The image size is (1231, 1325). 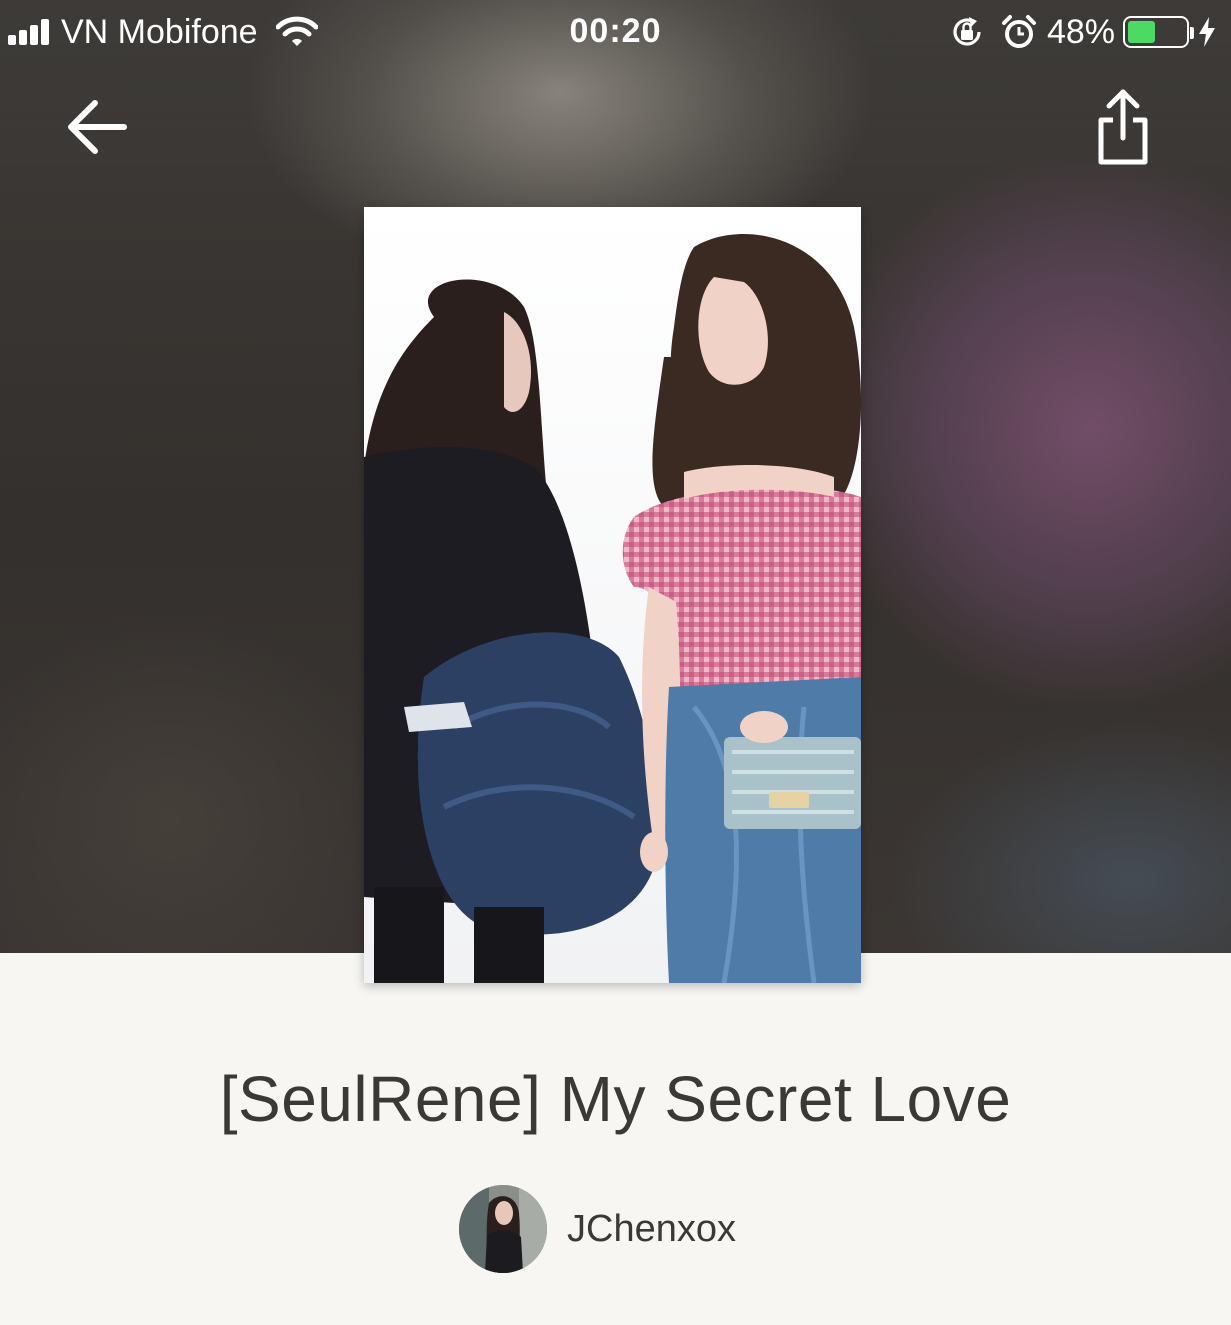 I want to click on alarm-icon, so click(x=1018, y=31).